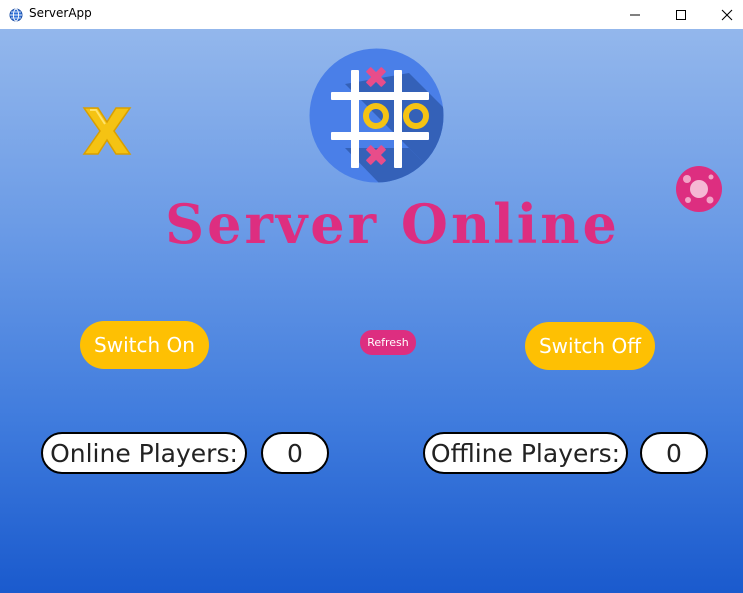  I want to click on window-title: ServerApp, so click(60, 13).